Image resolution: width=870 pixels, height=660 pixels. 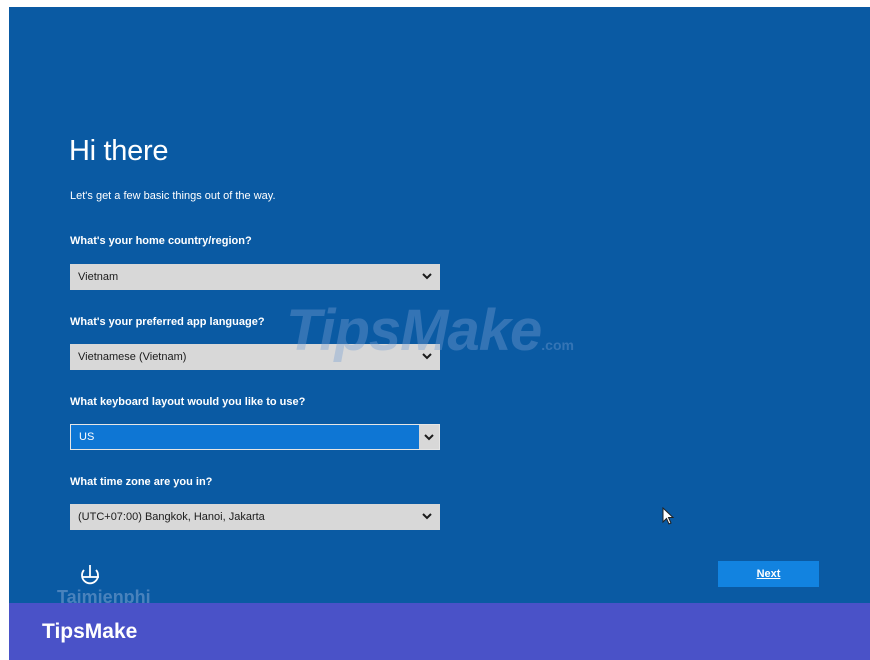 What do you see at coordinates (557, 345) in the screenshot?
I see `center-watermark-suffix: .com` at bounding box center [557, 345].